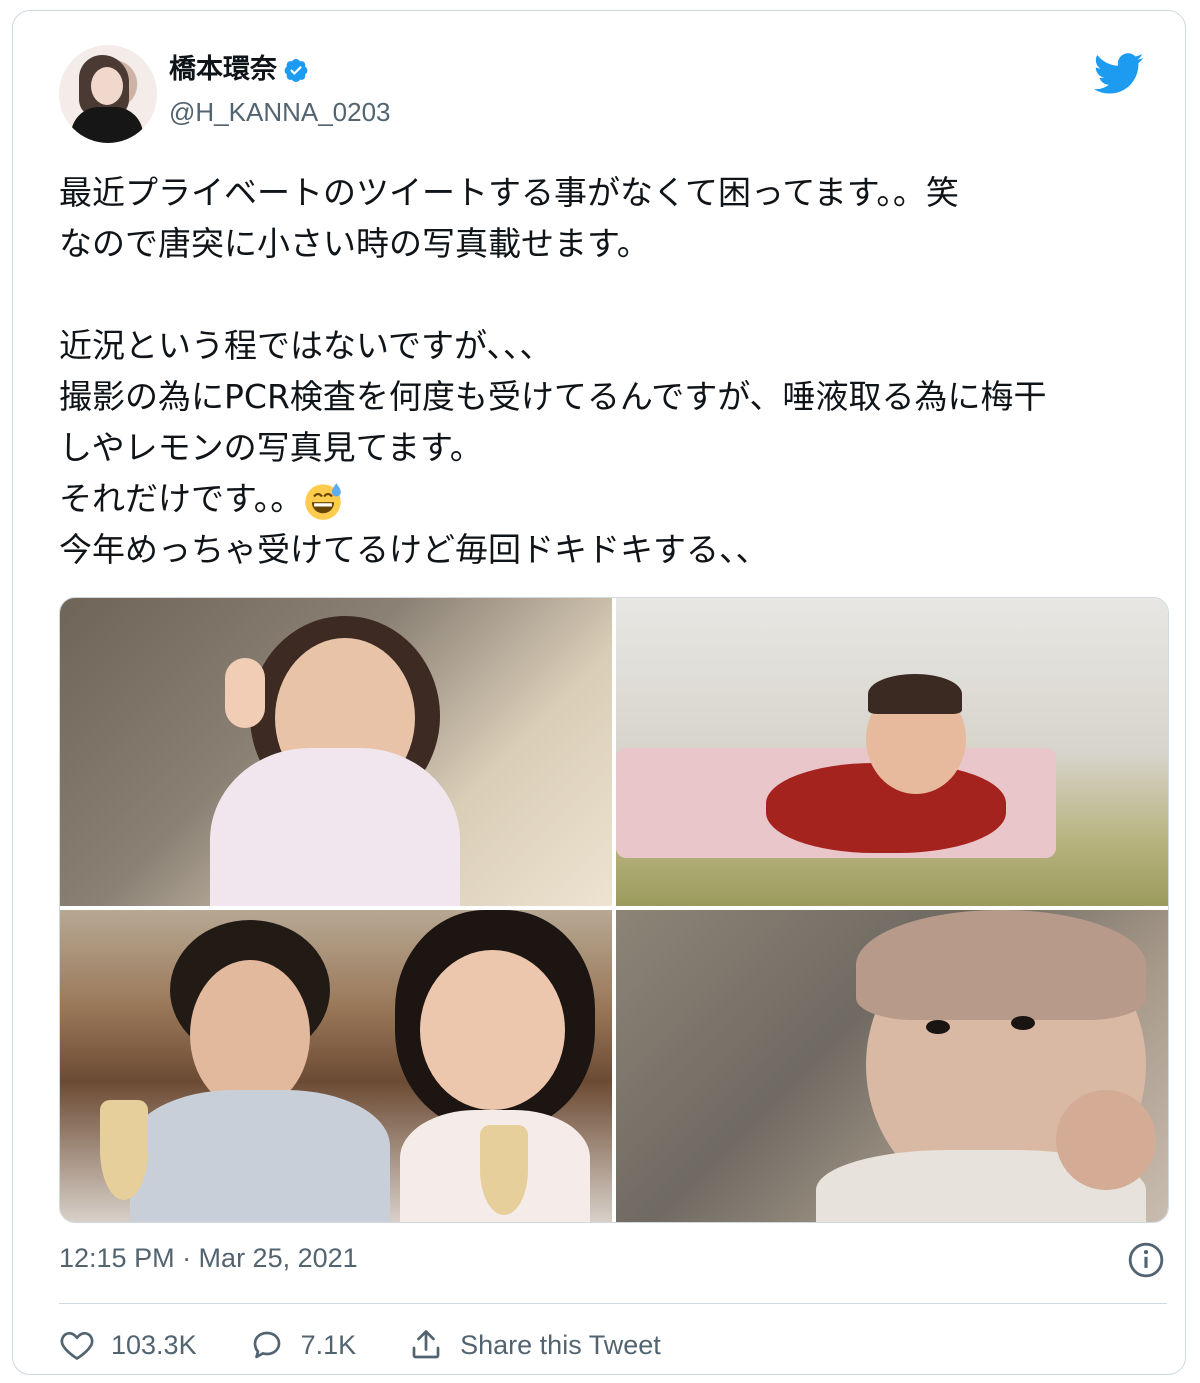 This screenshot has width=1200, height=1383. I want to click on share-icon, so click(426, 1344).